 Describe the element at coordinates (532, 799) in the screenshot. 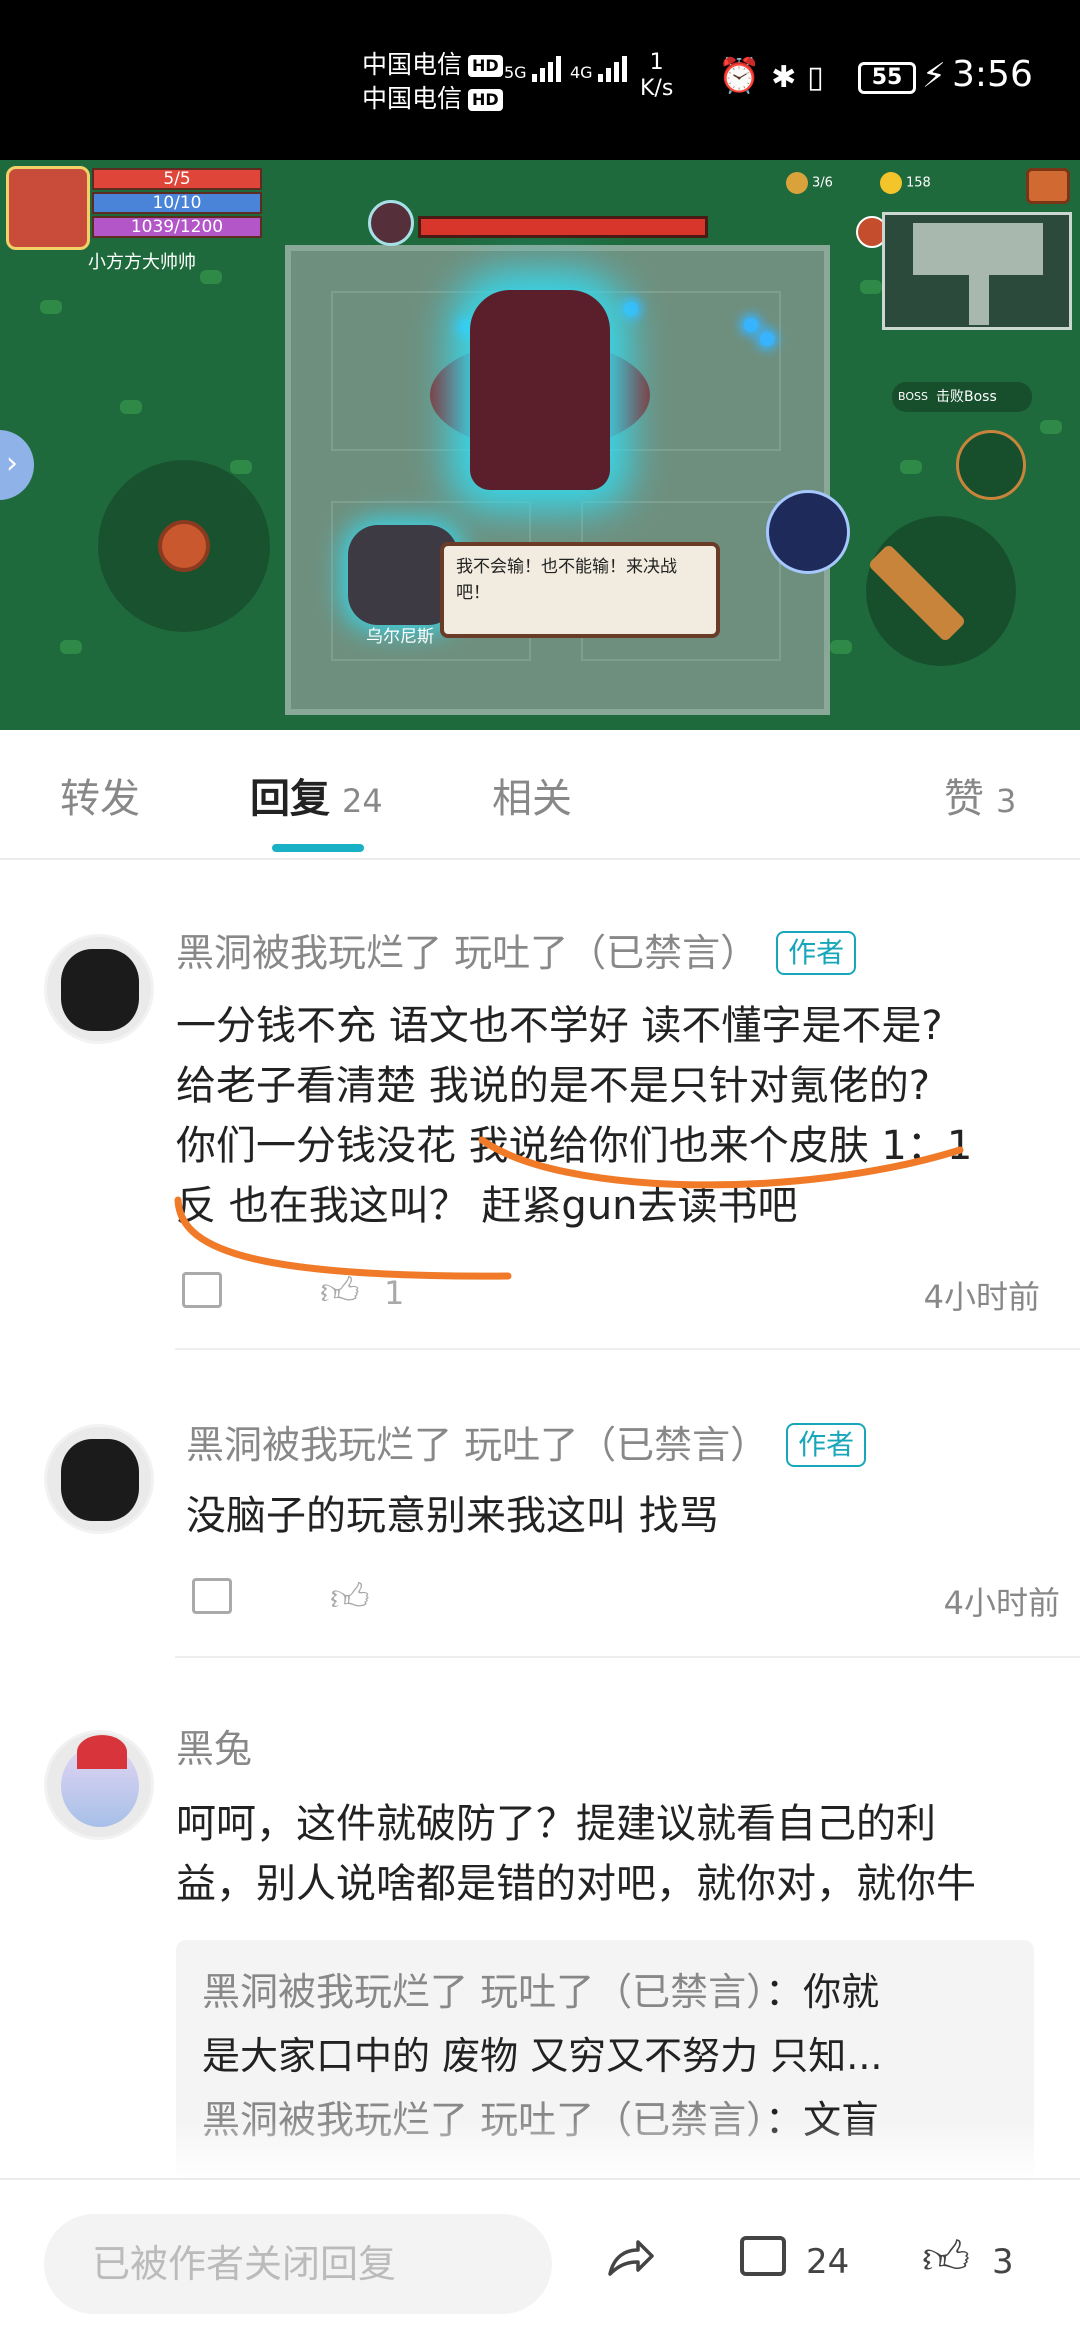

I see `tab-related-label: 相关` at that location.